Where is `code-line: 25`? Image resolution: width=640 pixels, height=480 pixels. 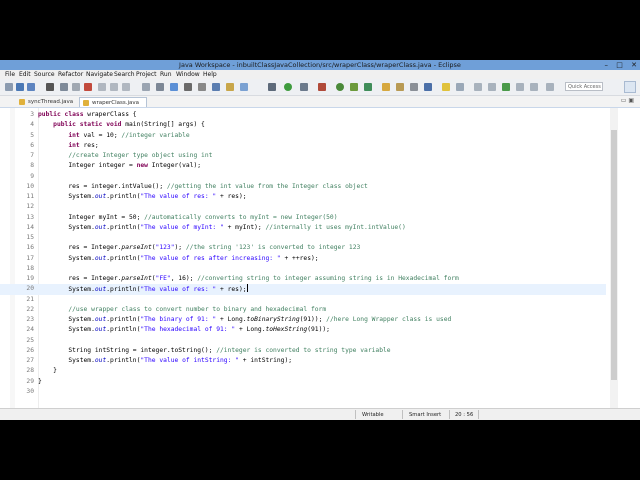 code-line: 25 is located at coordinates (303, 341).